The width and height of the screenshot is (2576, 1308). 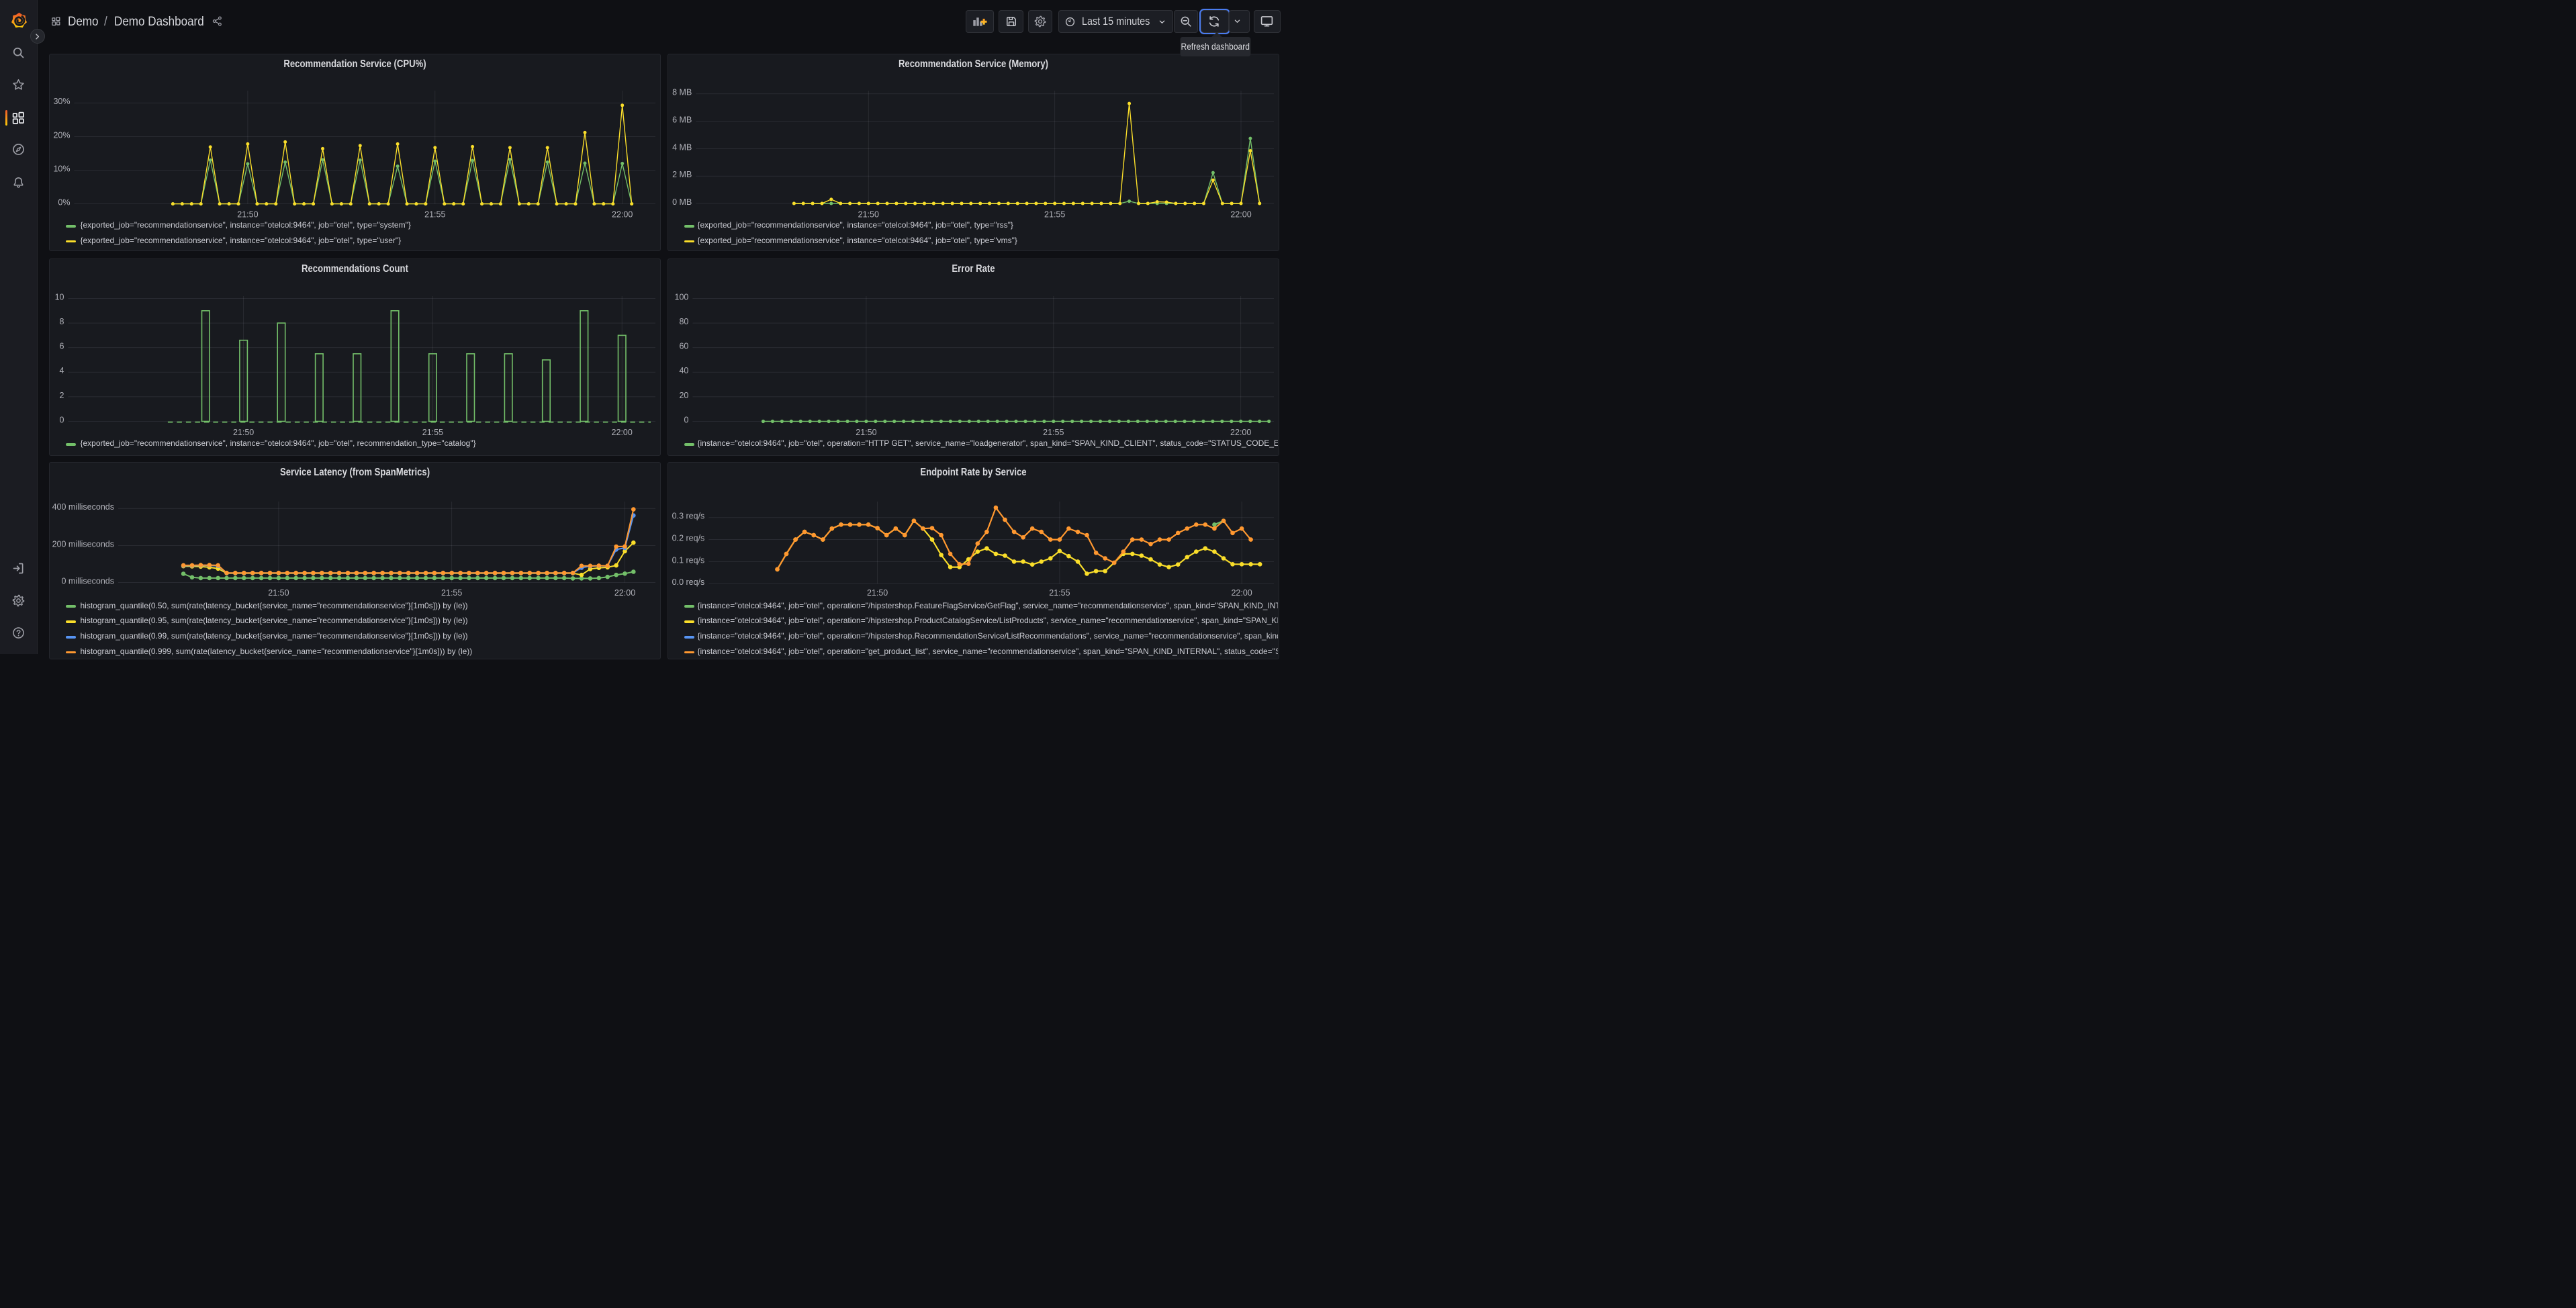 I want to click on svg-text: 0.3 req/s, so click(x=688, y=517).